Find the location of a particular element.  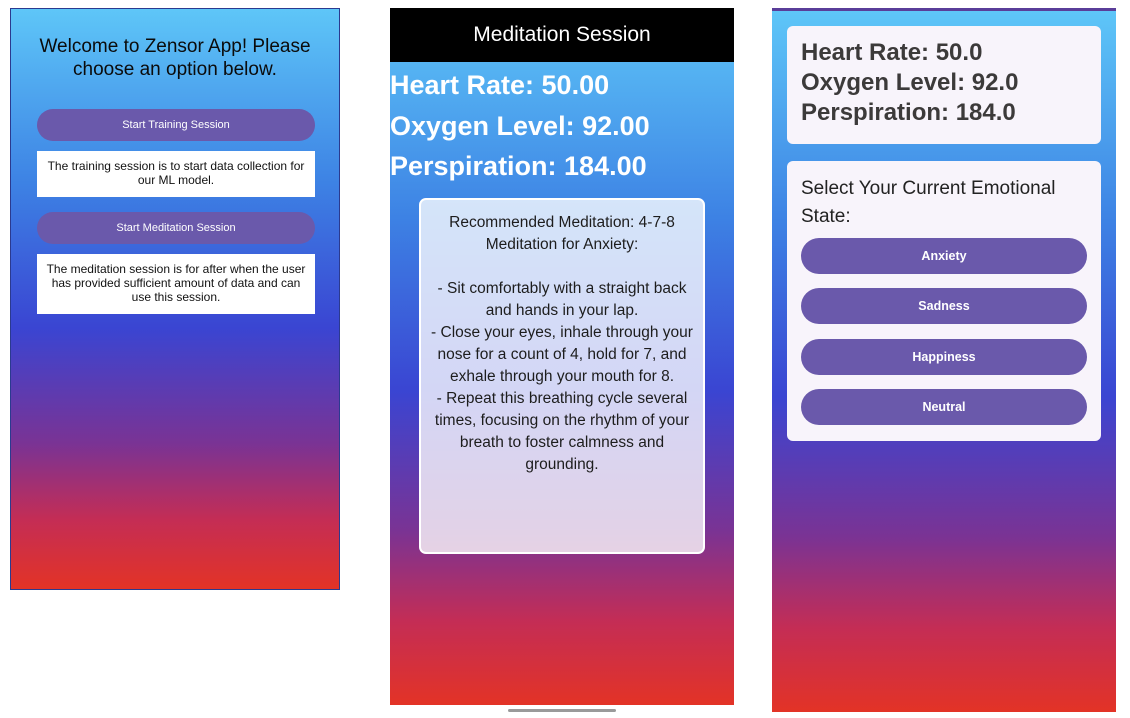

emotion-button-neutral: Neutral is located at coordinates (944, 407).